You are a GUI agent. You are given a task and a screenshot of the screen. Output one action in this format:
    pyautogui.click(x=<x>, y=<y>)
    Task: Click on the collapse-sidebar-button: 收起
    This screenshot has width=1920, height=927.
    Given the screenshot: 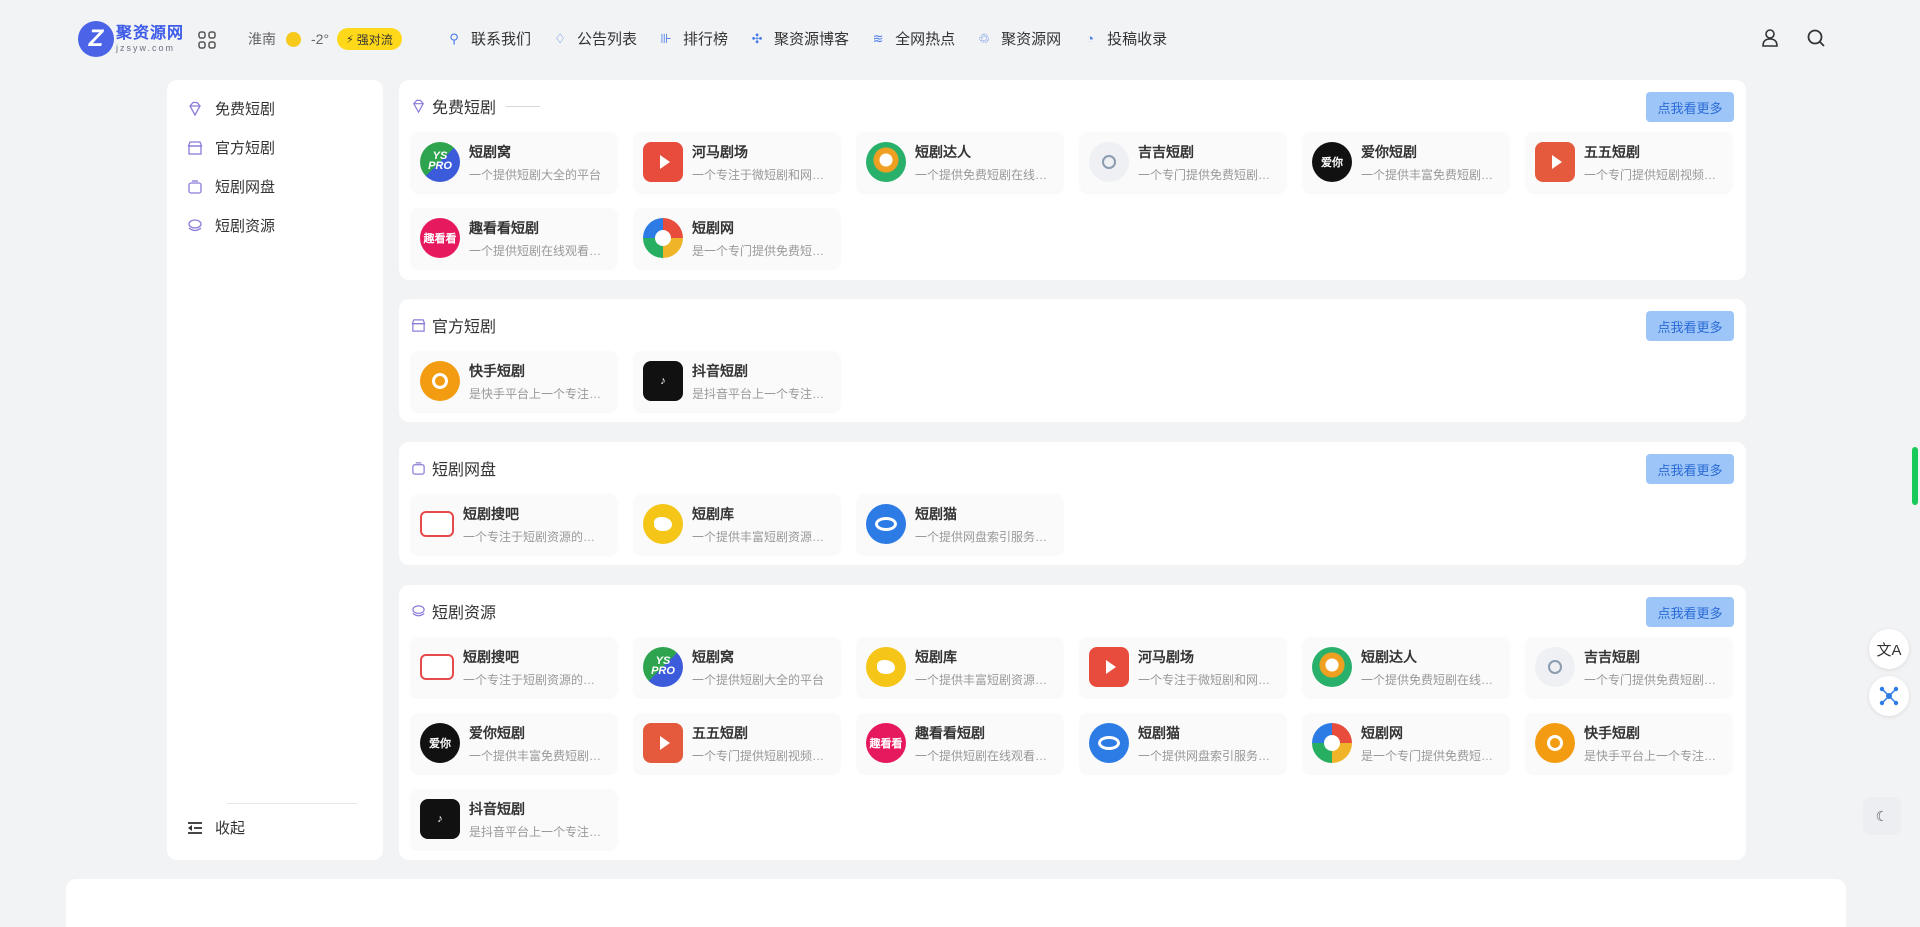 What is the action you would take?
    pyautogui.click(x=216, y=827)
    